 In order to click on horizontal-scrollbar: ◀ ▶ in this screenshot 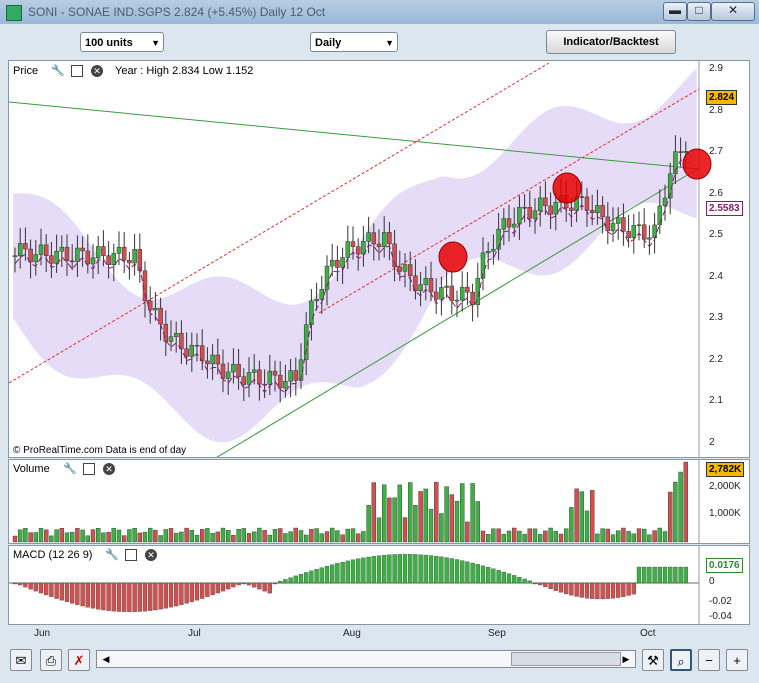, I will do `click(366, 659)`.